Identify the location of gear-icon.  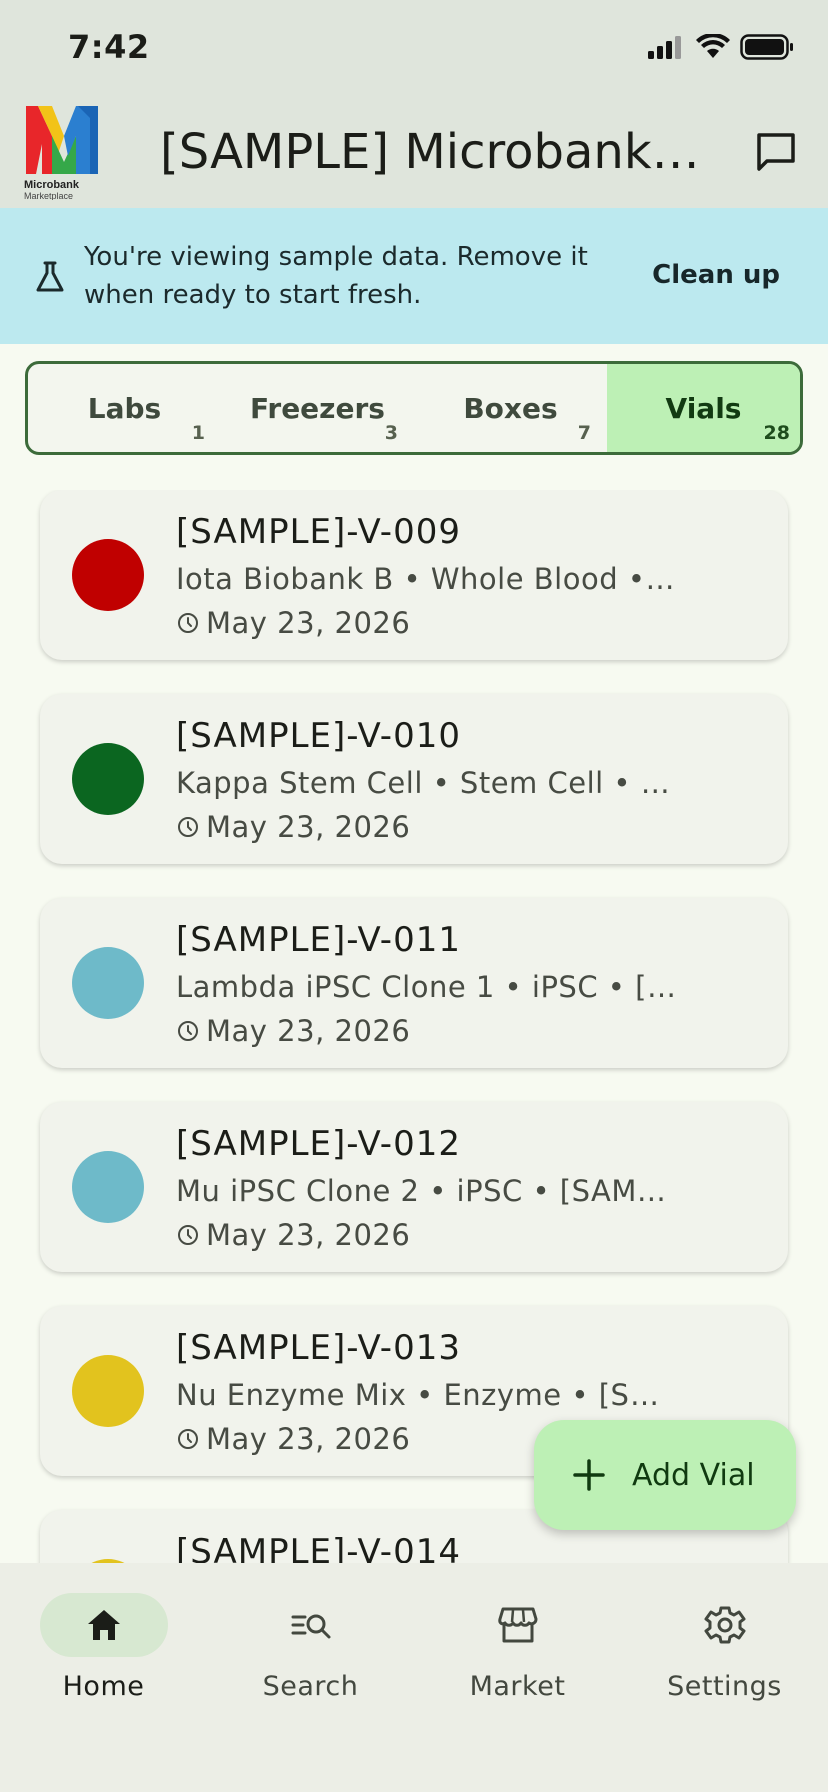
(724, 1625).